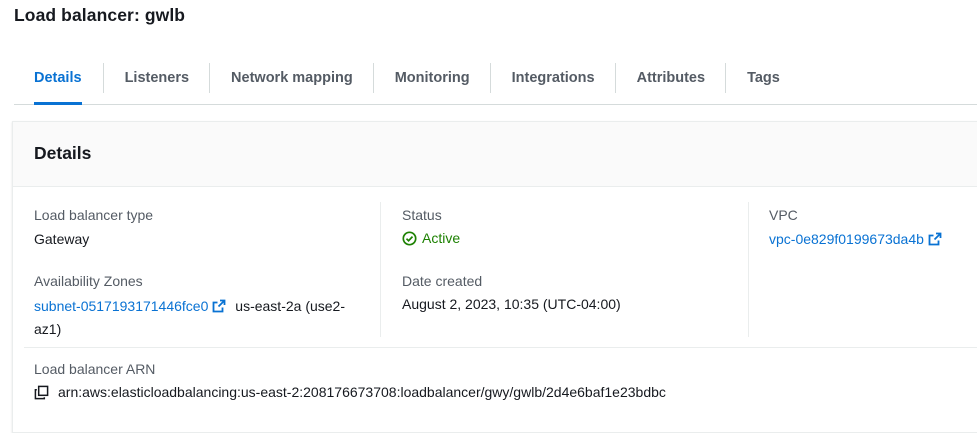 This screenshot has height=433, width=977. What do you see at coordinates (409, 238) in the screenshot?
I see `check-circle-icon` at bounding box center [409, 238].